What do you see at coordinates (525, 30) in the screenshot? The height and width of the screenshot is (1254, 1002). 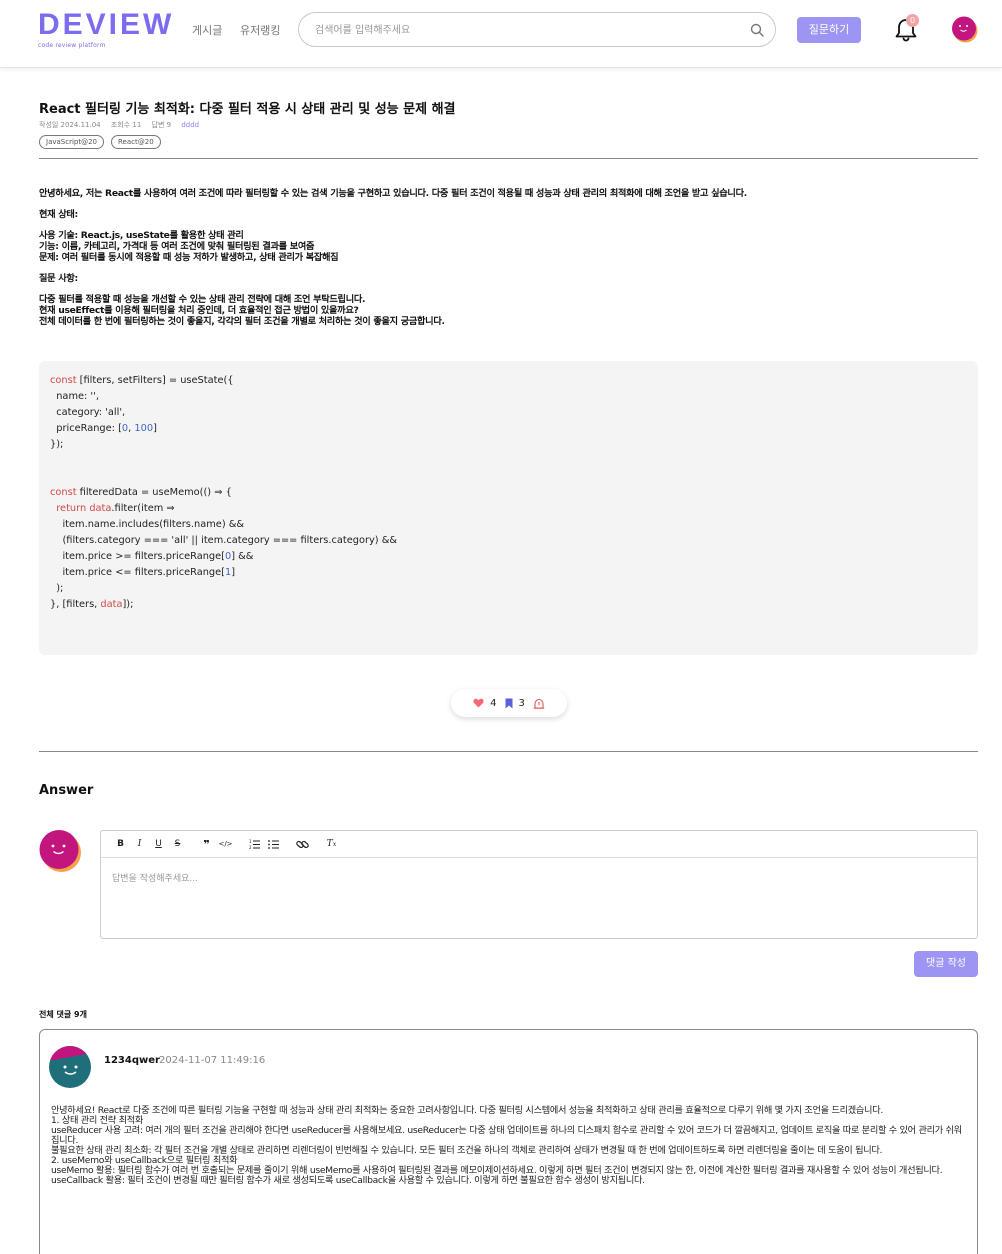 I see `search-input` at bounding box center [525, 30].